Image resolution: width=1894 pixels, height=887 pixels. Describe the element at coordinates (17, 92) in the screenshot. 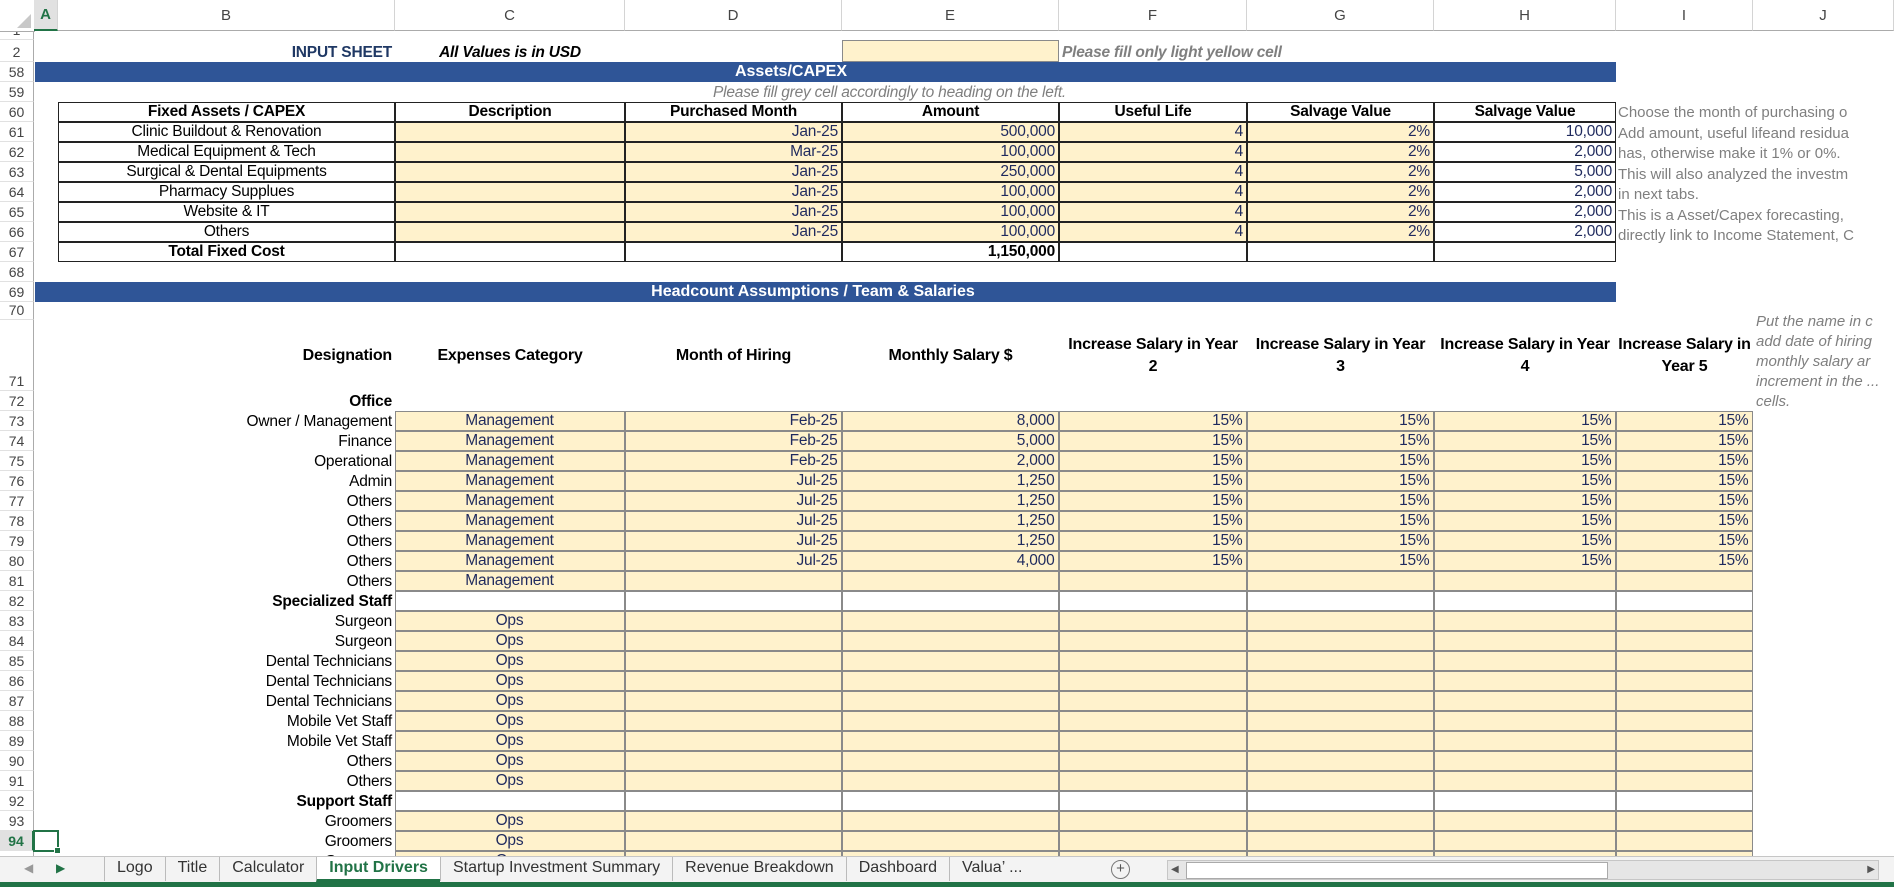

I see `row-header-59: 59` at that location.